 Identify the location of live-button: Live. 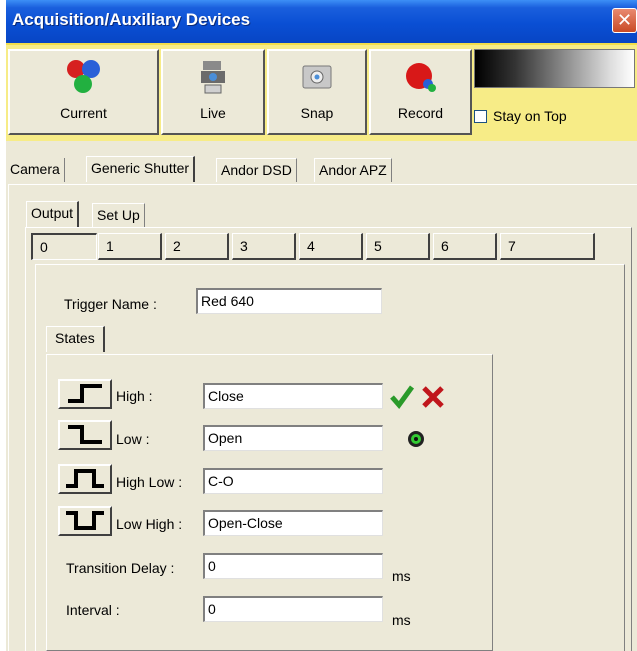
(213, 92).